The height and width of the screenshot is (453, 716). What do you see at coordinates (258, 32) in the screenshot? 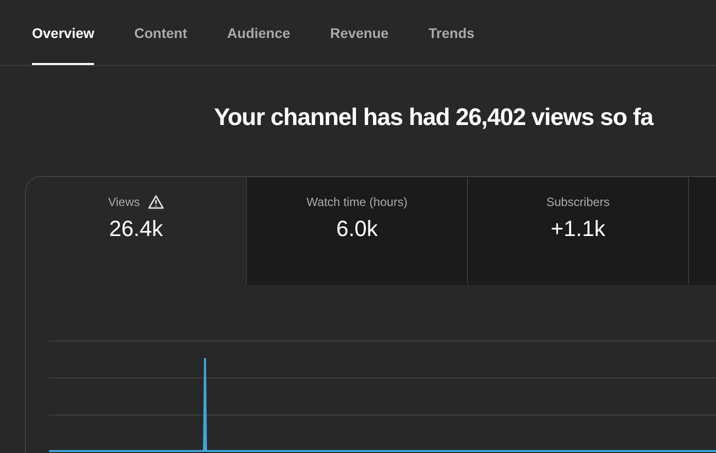
I see `tab: Audience` at bounding box center [258, 32].